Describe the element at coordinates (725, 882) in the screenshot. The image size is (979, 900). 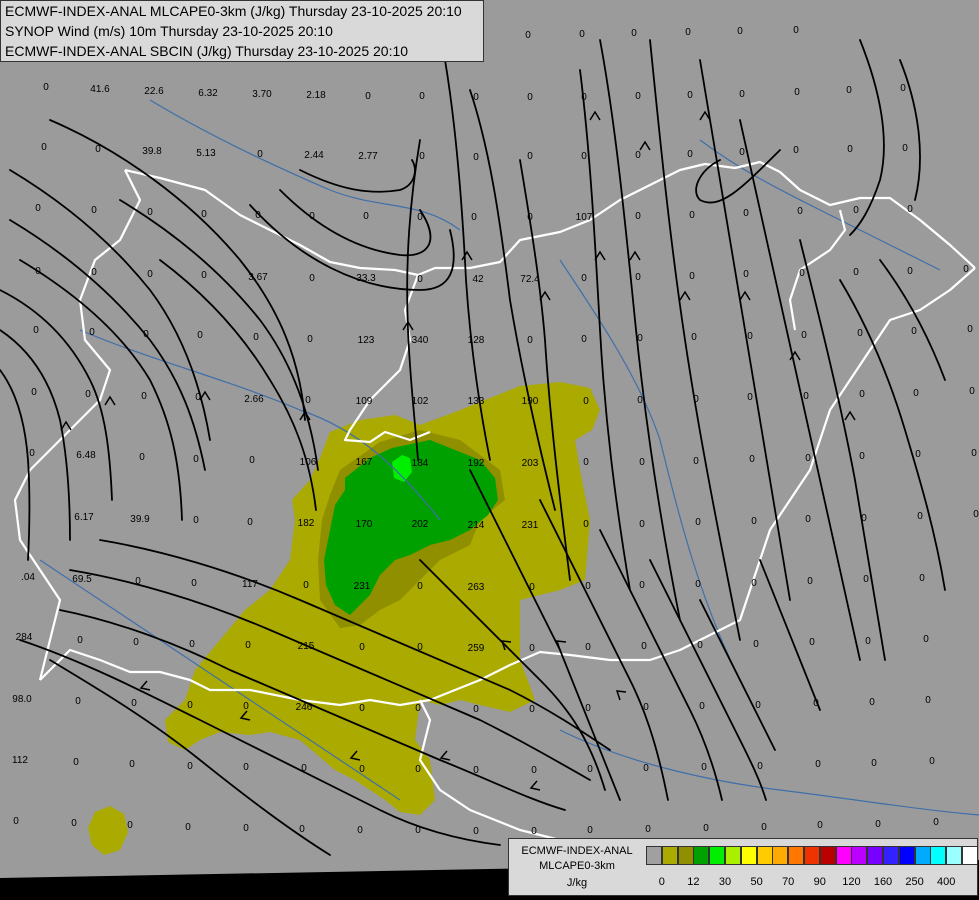
I see `legend-tick-label: 30` at that location.